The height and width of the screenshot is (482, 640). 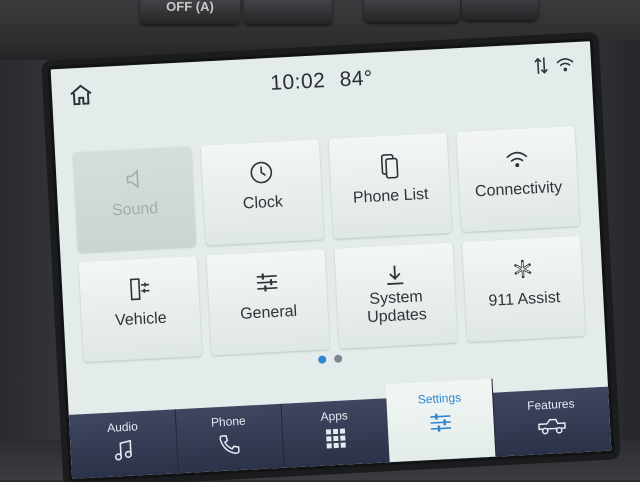 What do you see at coordinates (267, 282) in the screenshot?
I see `sliders-icon` at bounding box center [267, 282].